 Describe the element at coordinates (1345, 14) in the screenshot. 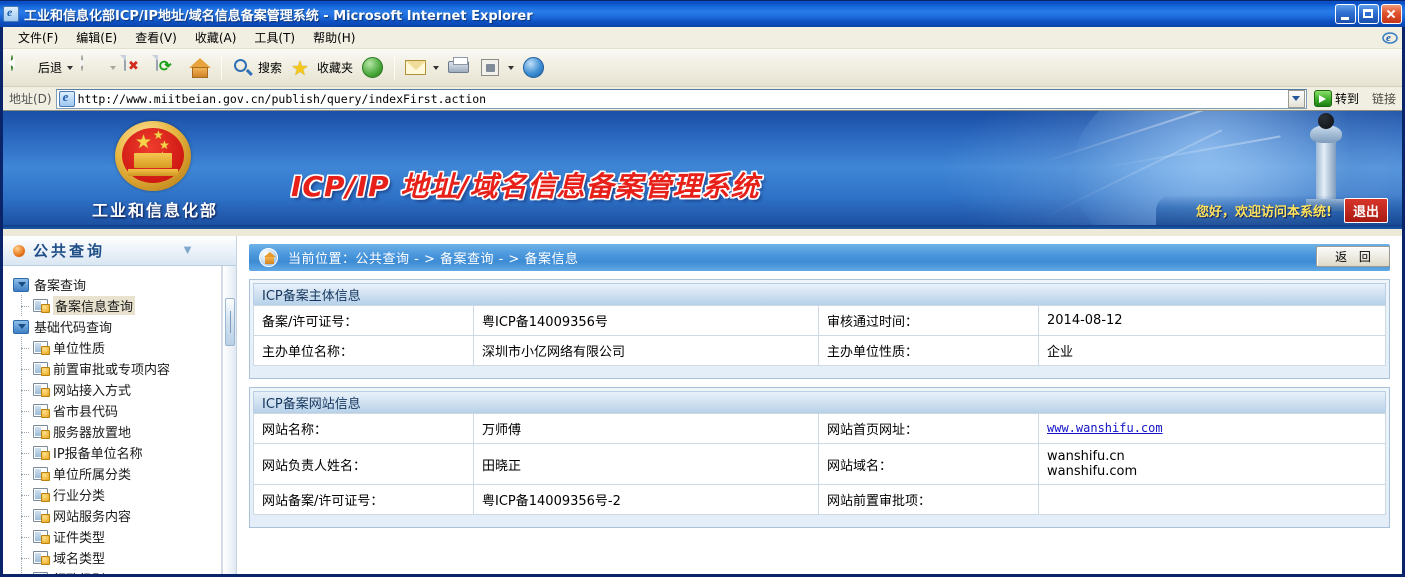

I see `minimize-button` at that location.